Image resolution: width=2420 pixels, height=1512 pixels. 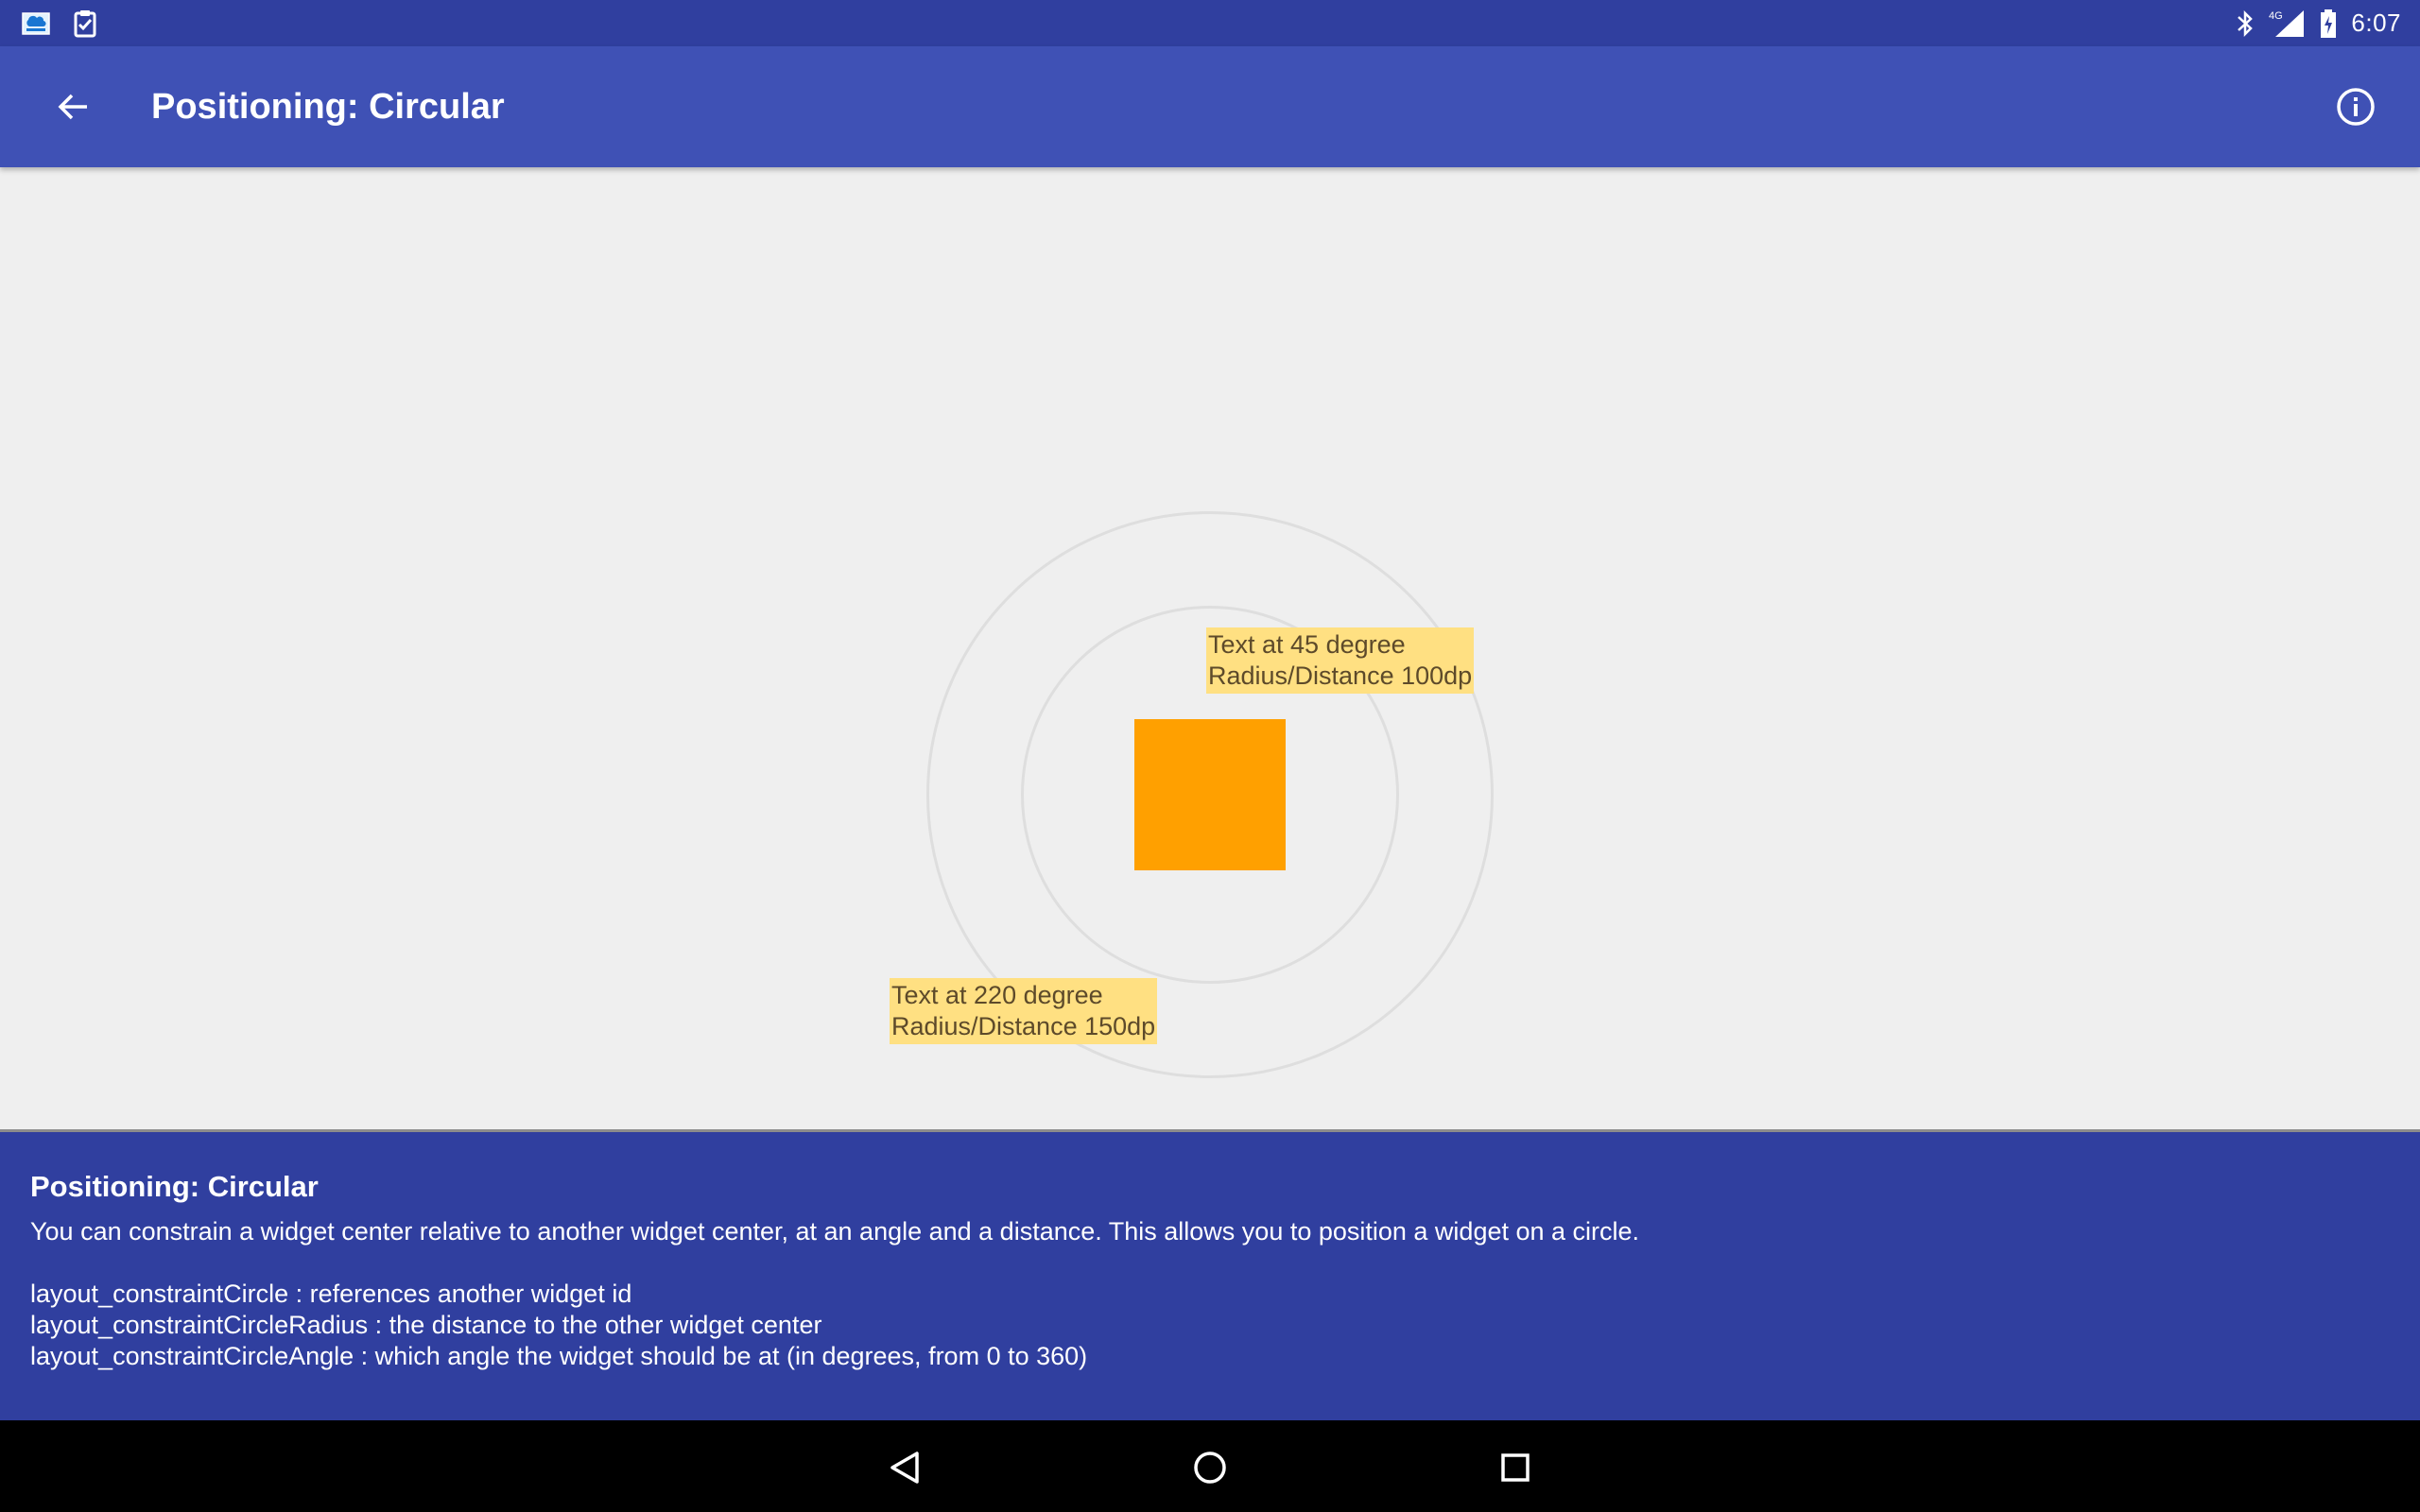 I want to click on description-title: Positioning: Circular, so click(x=174, y=1186).